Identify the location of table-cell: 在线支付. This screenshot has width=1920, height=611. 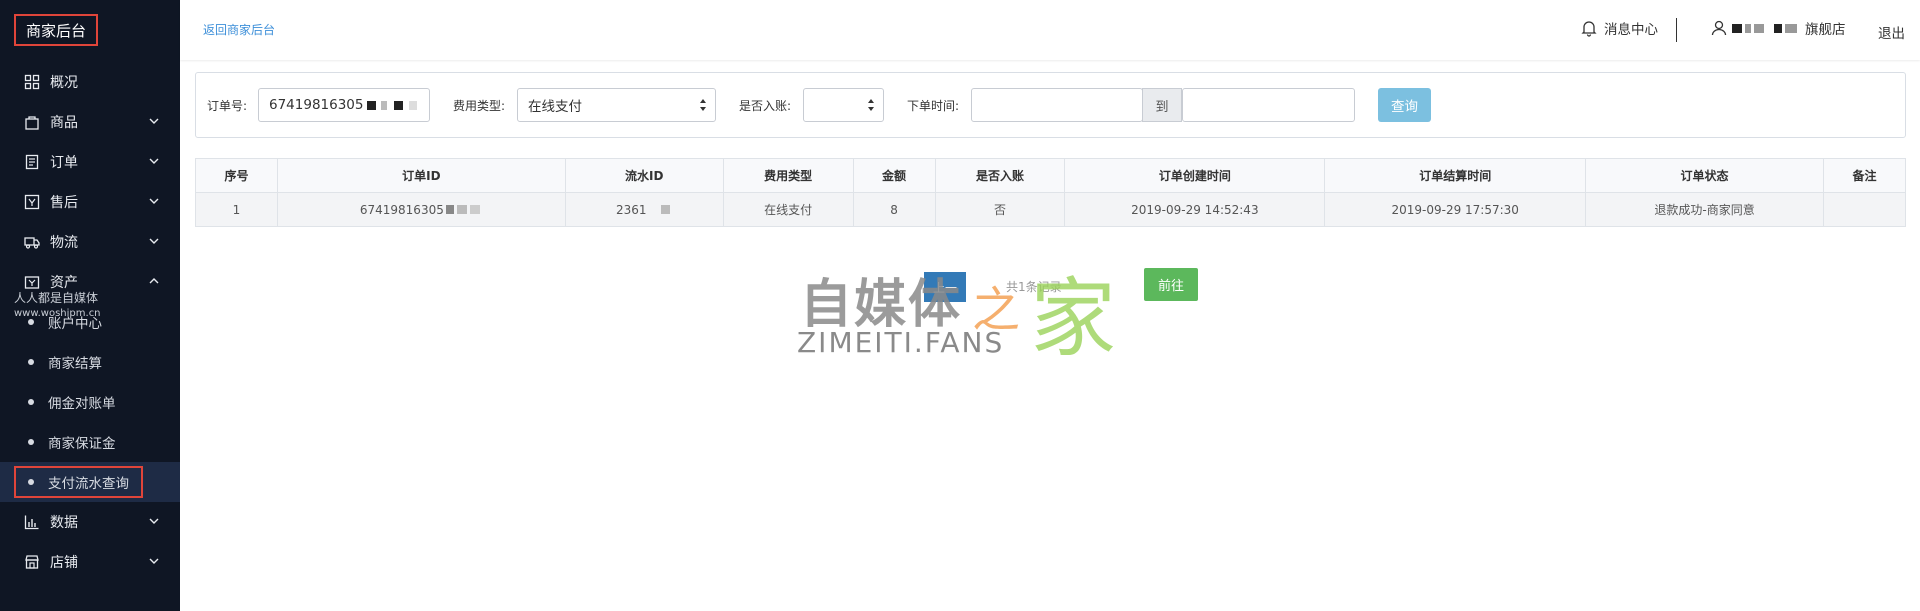
(788, 209).